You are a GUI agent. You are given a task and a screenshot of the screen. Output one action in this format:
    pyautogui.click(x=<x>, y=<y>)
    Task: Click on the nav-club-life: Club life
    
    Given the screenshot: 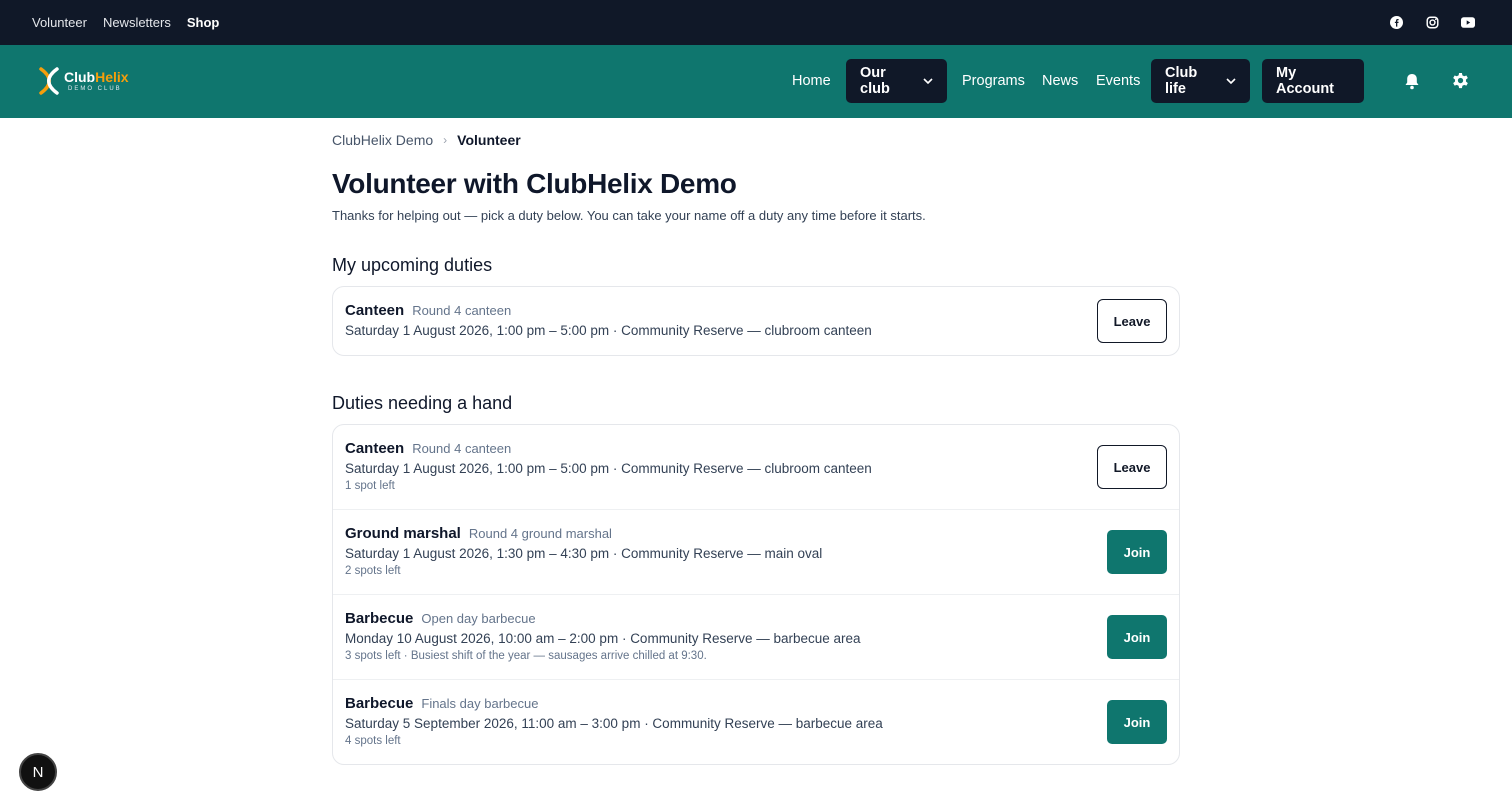 What is the action you would take?
    pyautogui.click(x=1200, y=81)
    